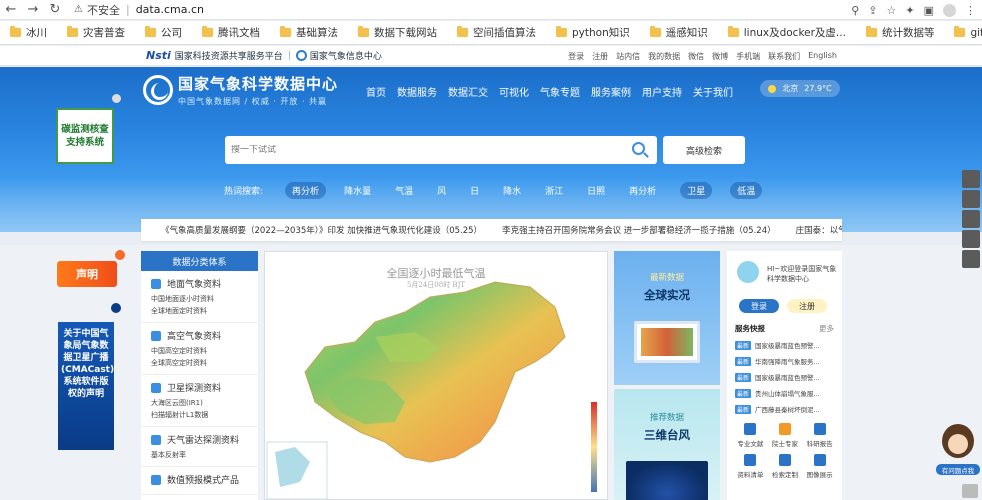  Describe the element at coordinates (949, 10) in the screenshot. I see `profile-avatar` at that location.